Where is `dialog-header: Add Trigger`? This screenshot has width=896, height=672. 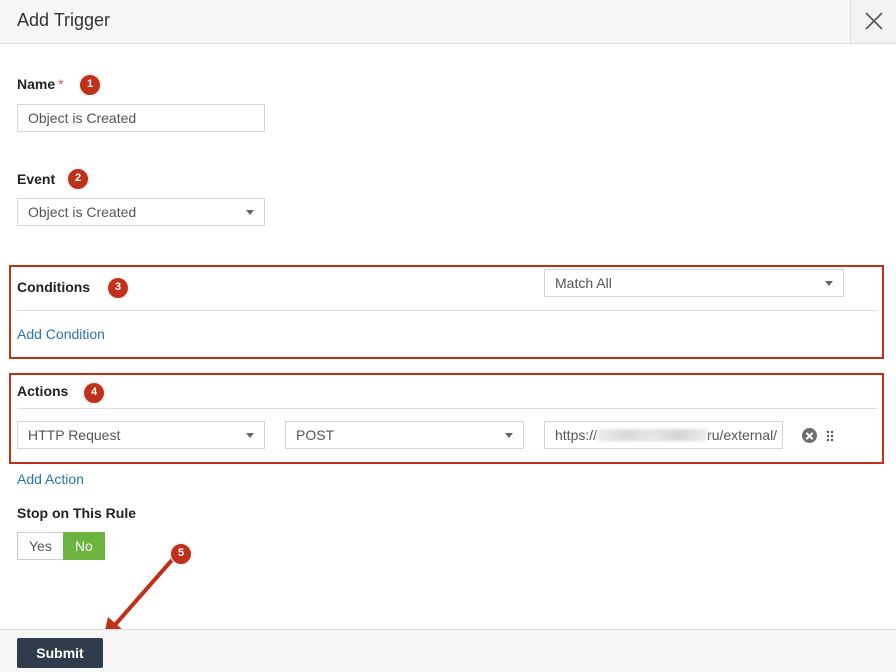 dialog-header: Add Trigger is located at coordinates (448, 22).